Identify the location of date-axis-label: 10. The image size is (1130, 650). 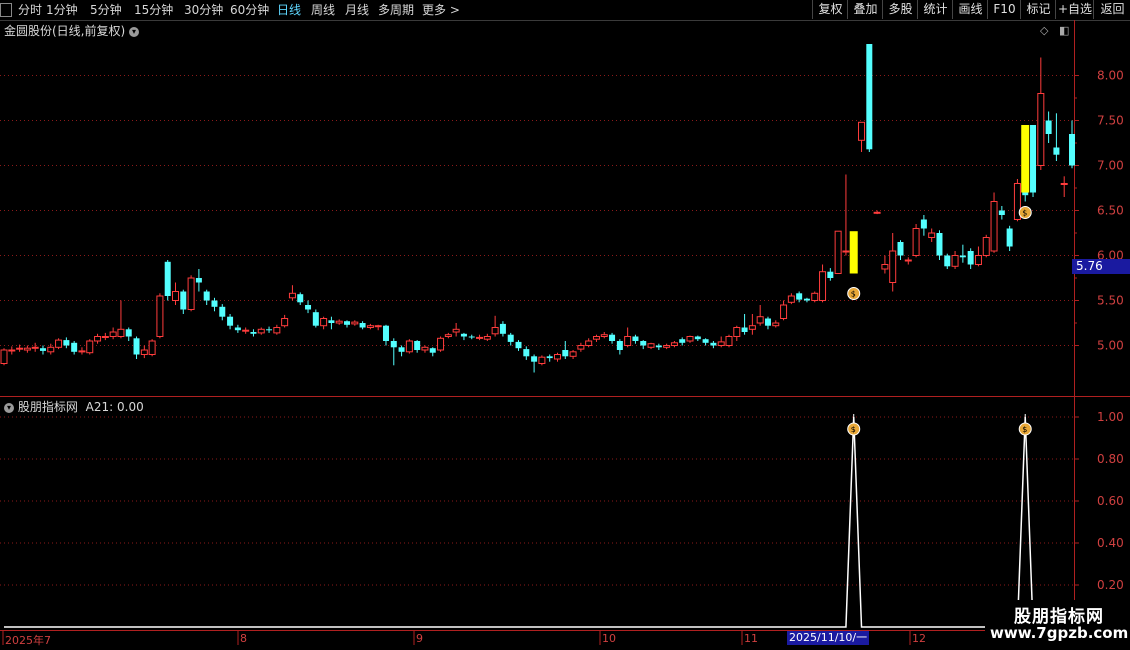
(609, 638).